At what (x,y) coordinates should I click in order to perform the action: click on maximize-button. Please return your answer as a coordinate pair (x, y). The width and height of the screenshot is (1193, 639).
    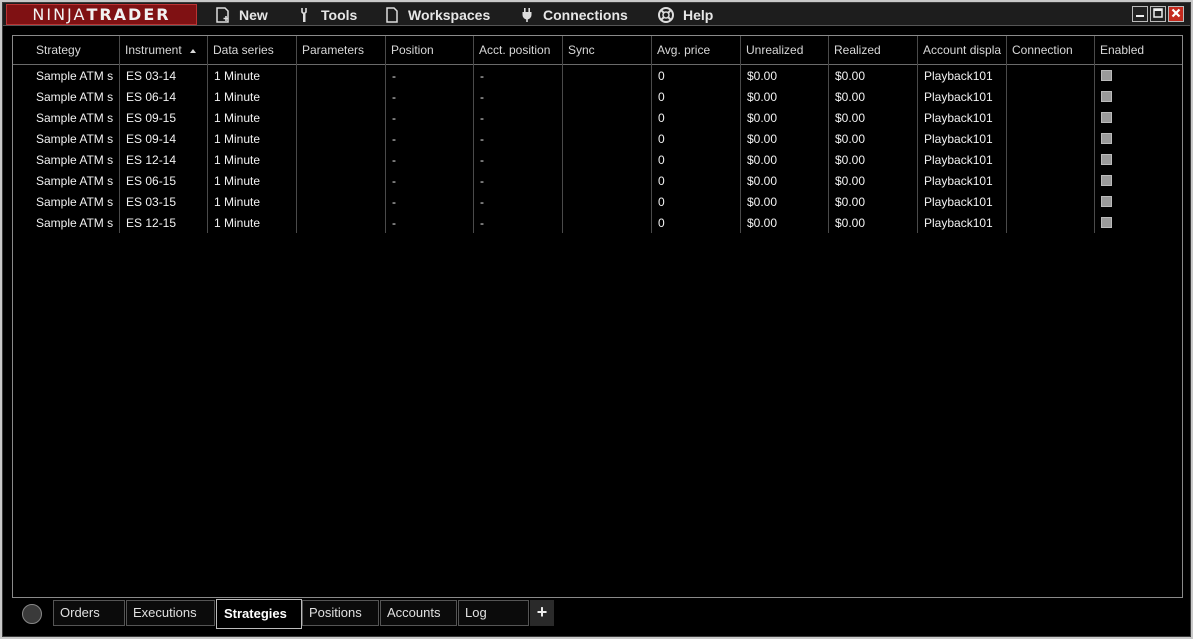
    Looking at the image, I should click on (1158, 14).